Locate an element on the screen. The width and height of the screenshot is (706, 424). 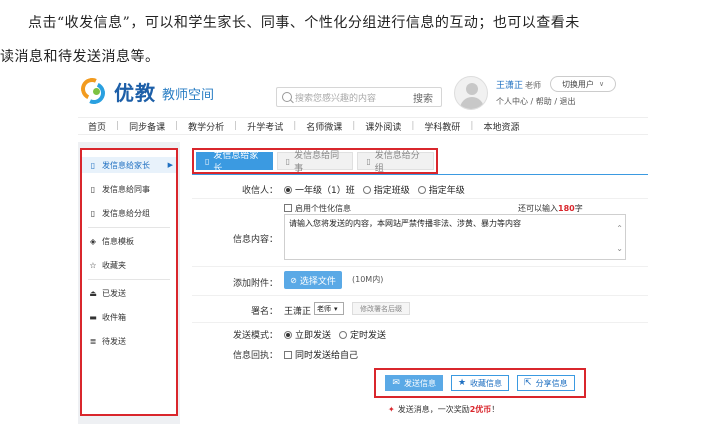
nav-item-local-resources: 本地资源 is located at coordinates (501, 126).